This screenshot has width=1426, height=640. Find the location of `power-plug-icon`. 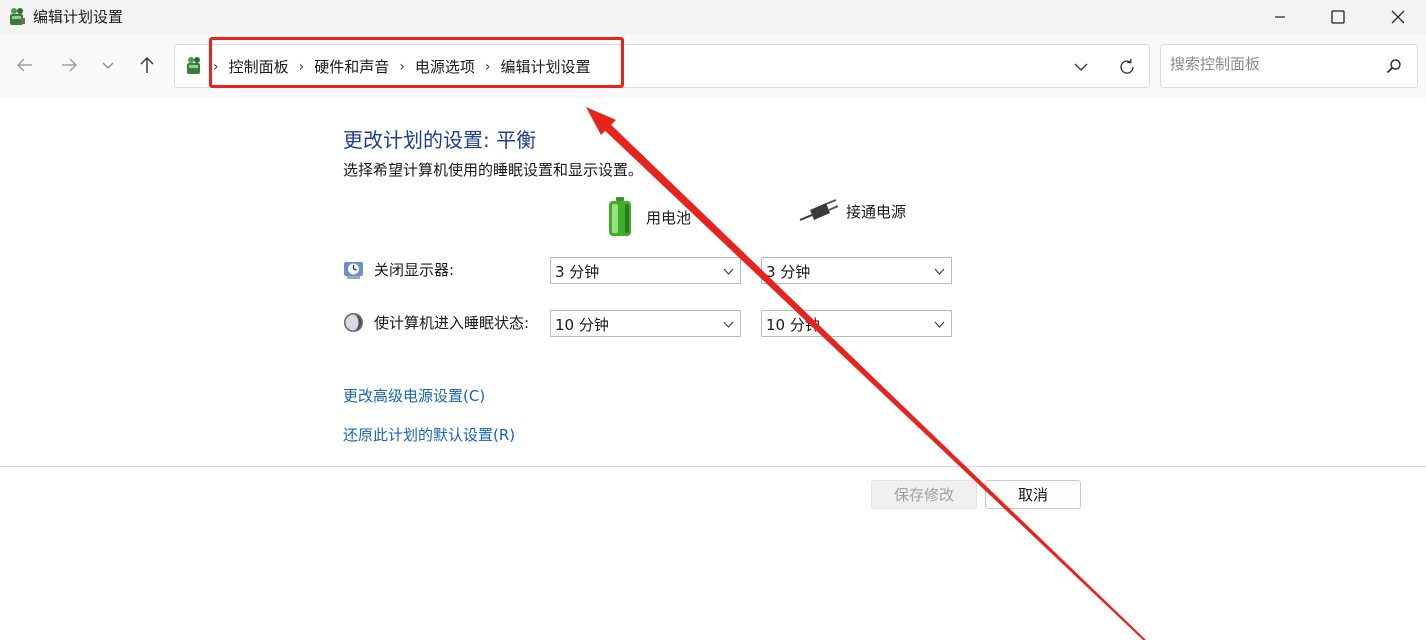

power-plug-icon is located at coordinates (818, 210).